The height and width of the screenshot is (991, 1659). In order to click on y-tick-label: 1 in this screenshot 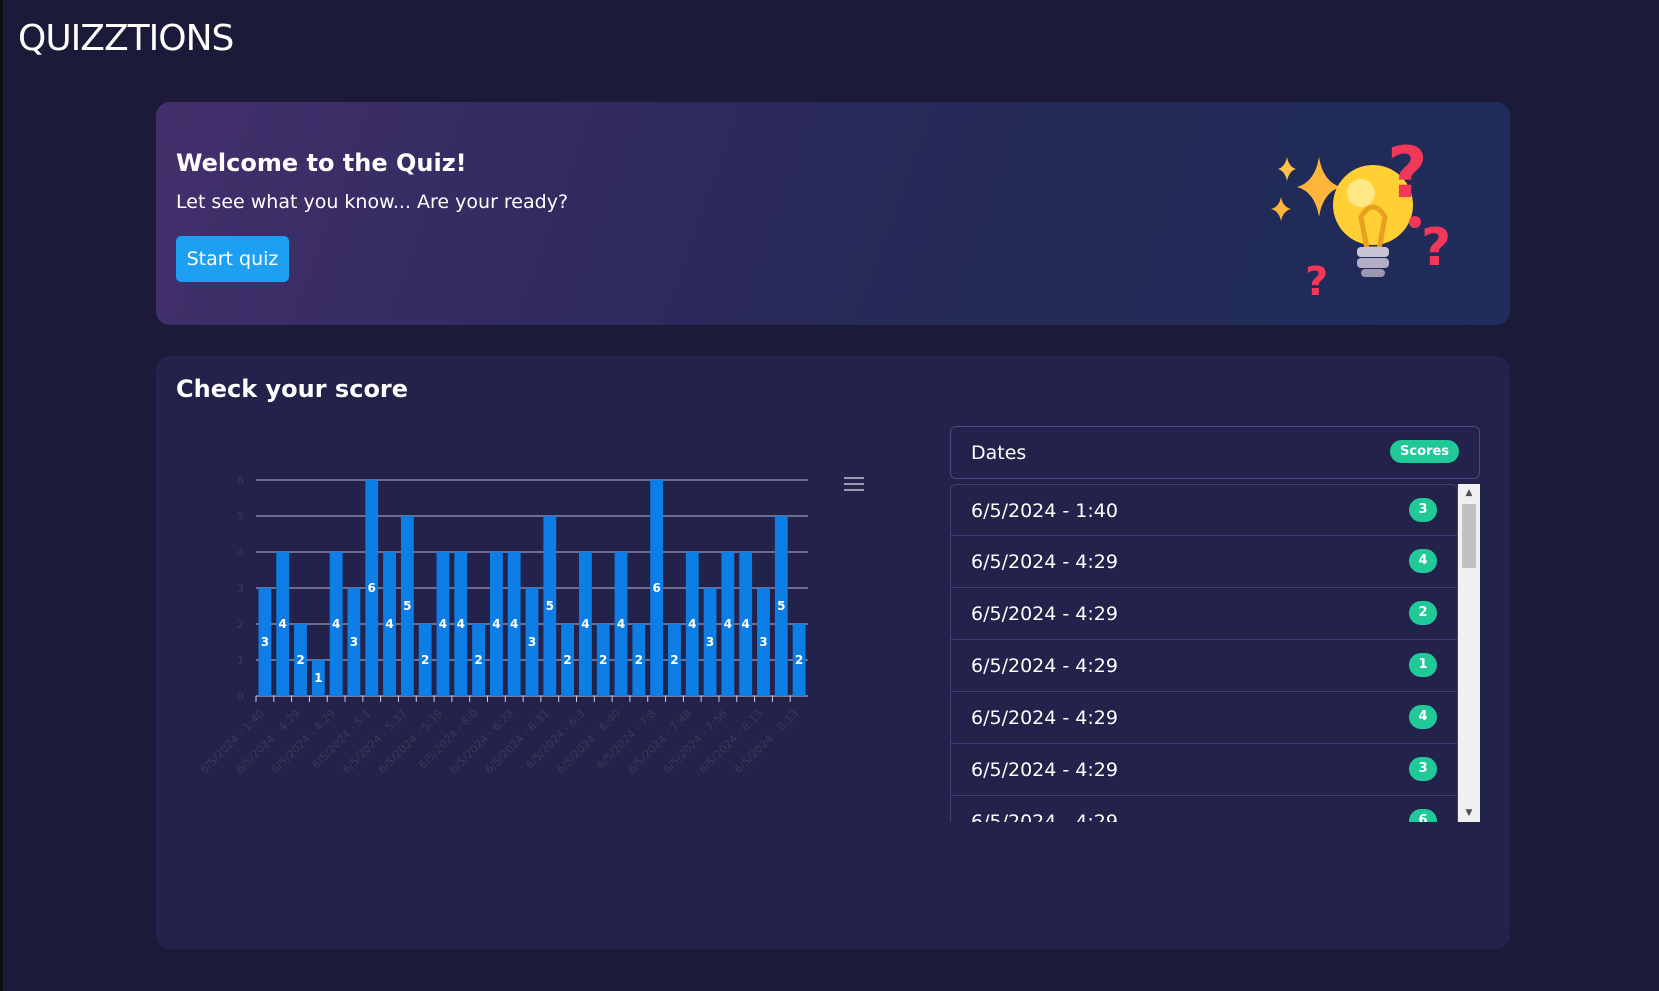, I will do `click(240, 660)`.